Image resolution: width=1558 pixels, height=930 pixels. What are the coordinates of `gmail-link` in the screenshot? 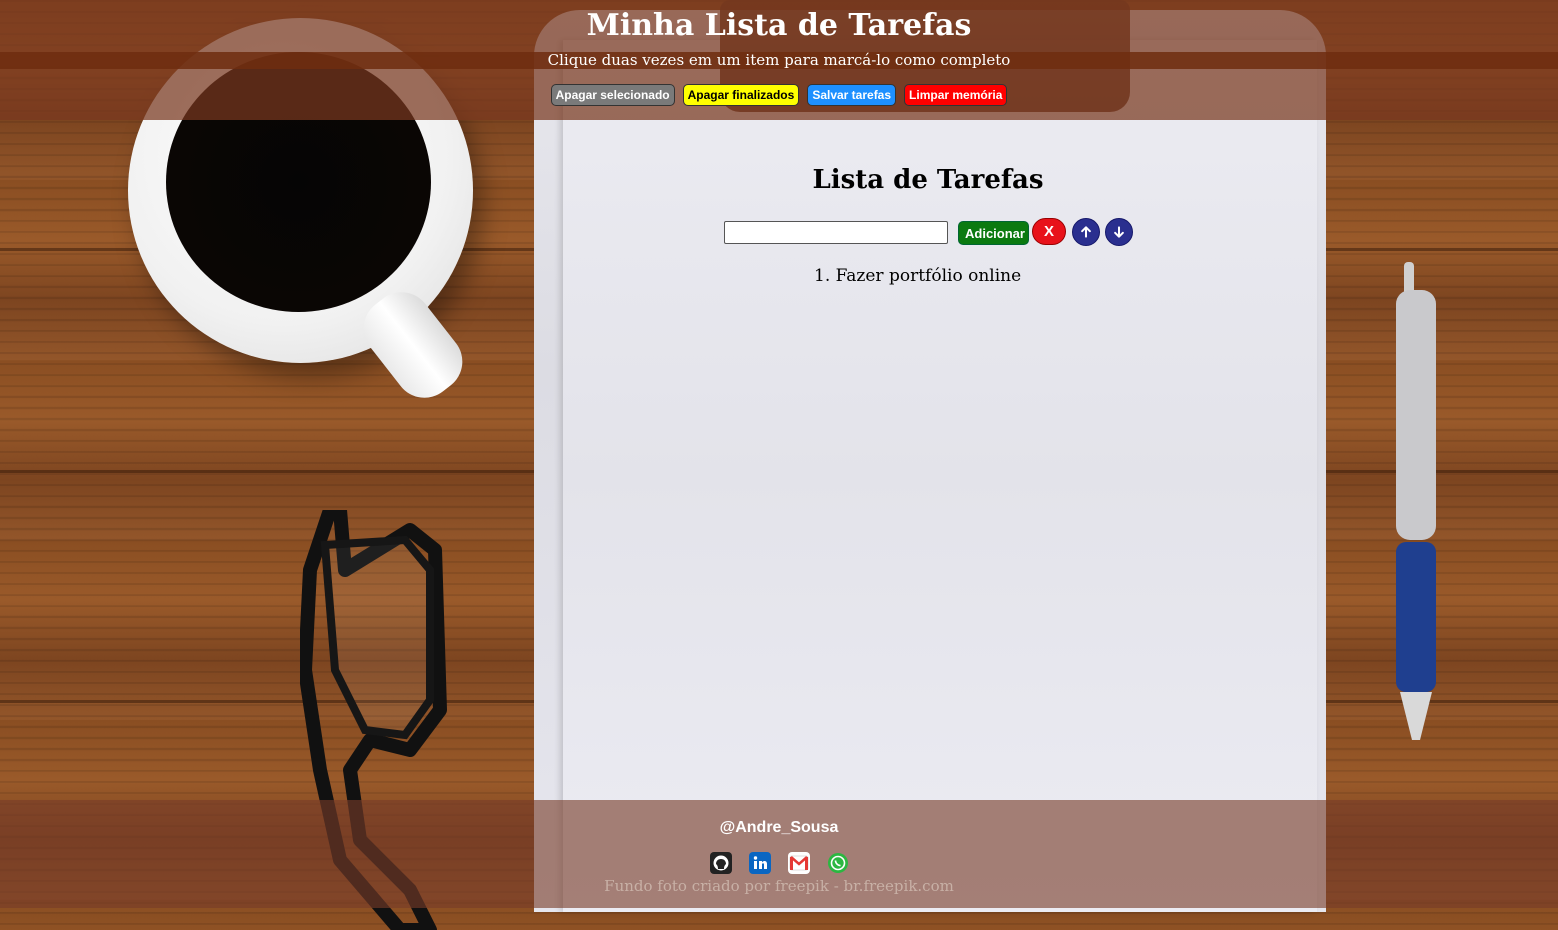 It's located at (798, 863).